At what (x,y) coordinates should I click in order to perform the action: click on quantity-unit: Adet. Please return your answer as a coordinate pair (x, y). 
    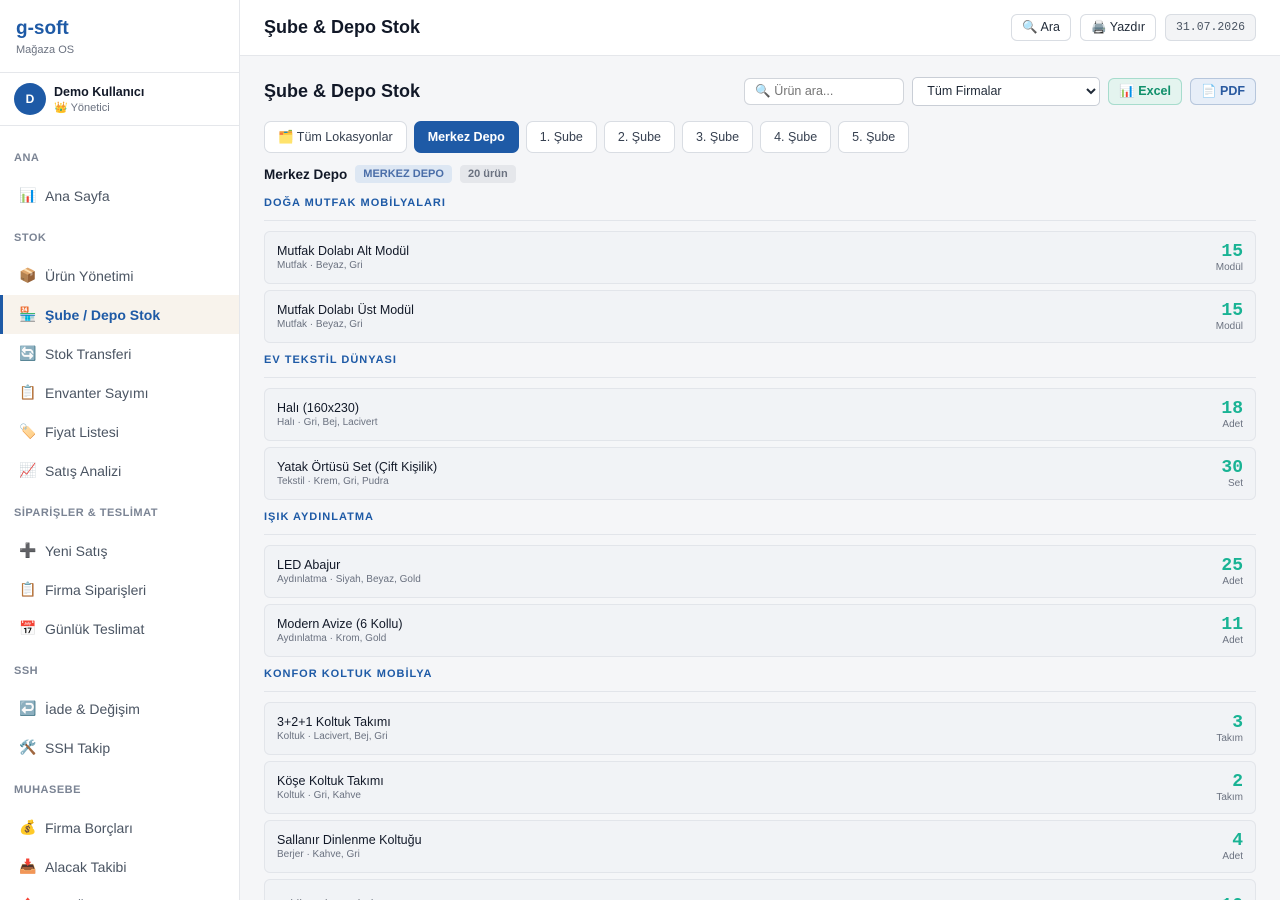
    Looking at the image, I should click on (1232, 424).